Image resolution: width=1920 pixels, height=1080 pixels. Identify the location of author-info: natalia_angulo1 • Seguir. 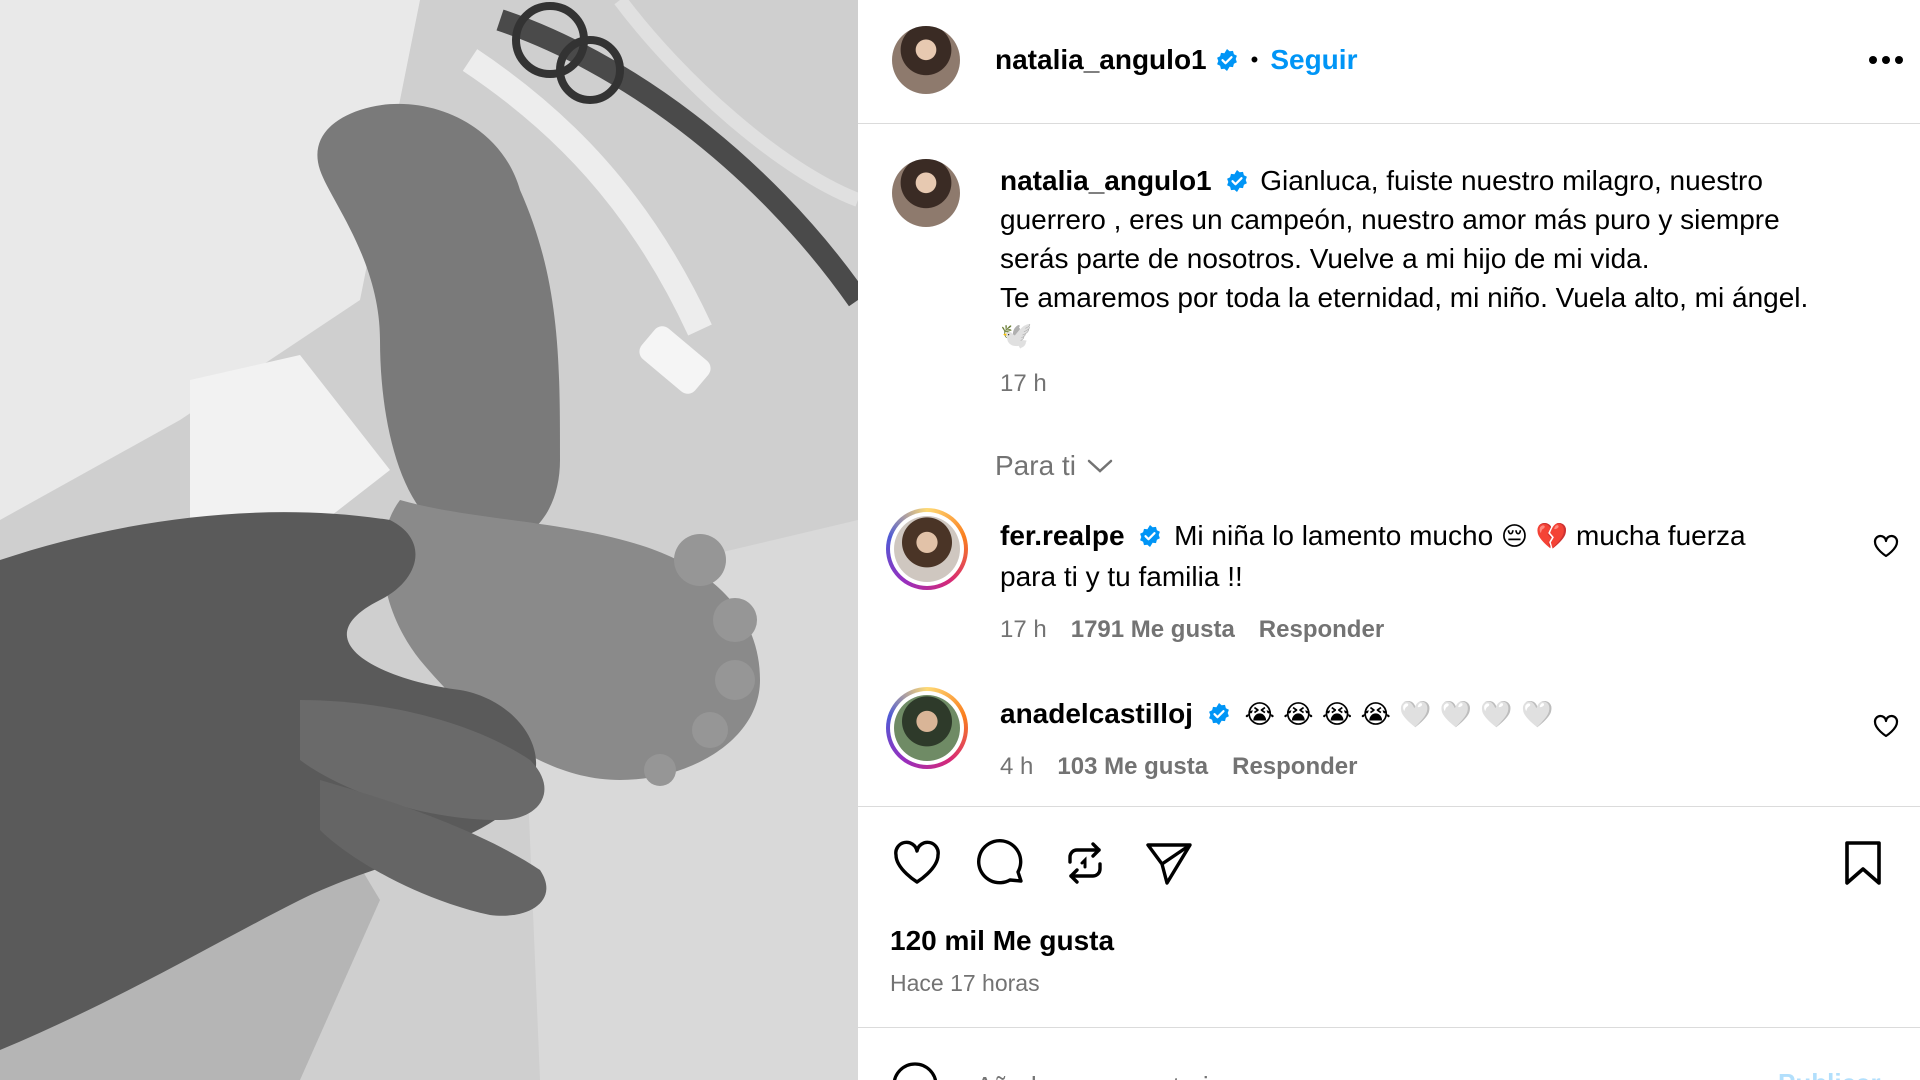
(1176, 60).